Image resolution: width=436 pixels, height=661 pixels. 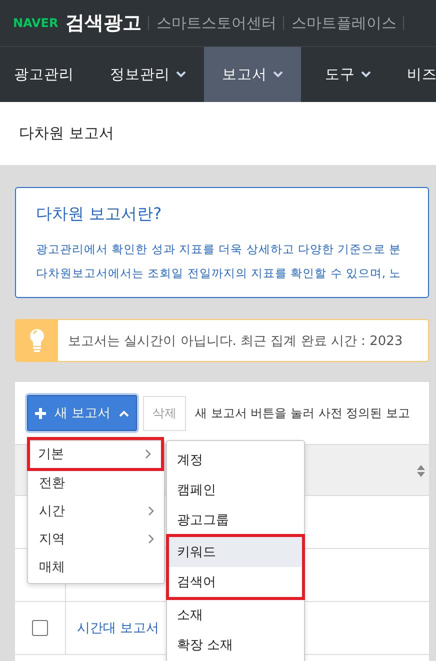 I want to click on header-link: 스마트플레이스, so click(x=343, y=23).